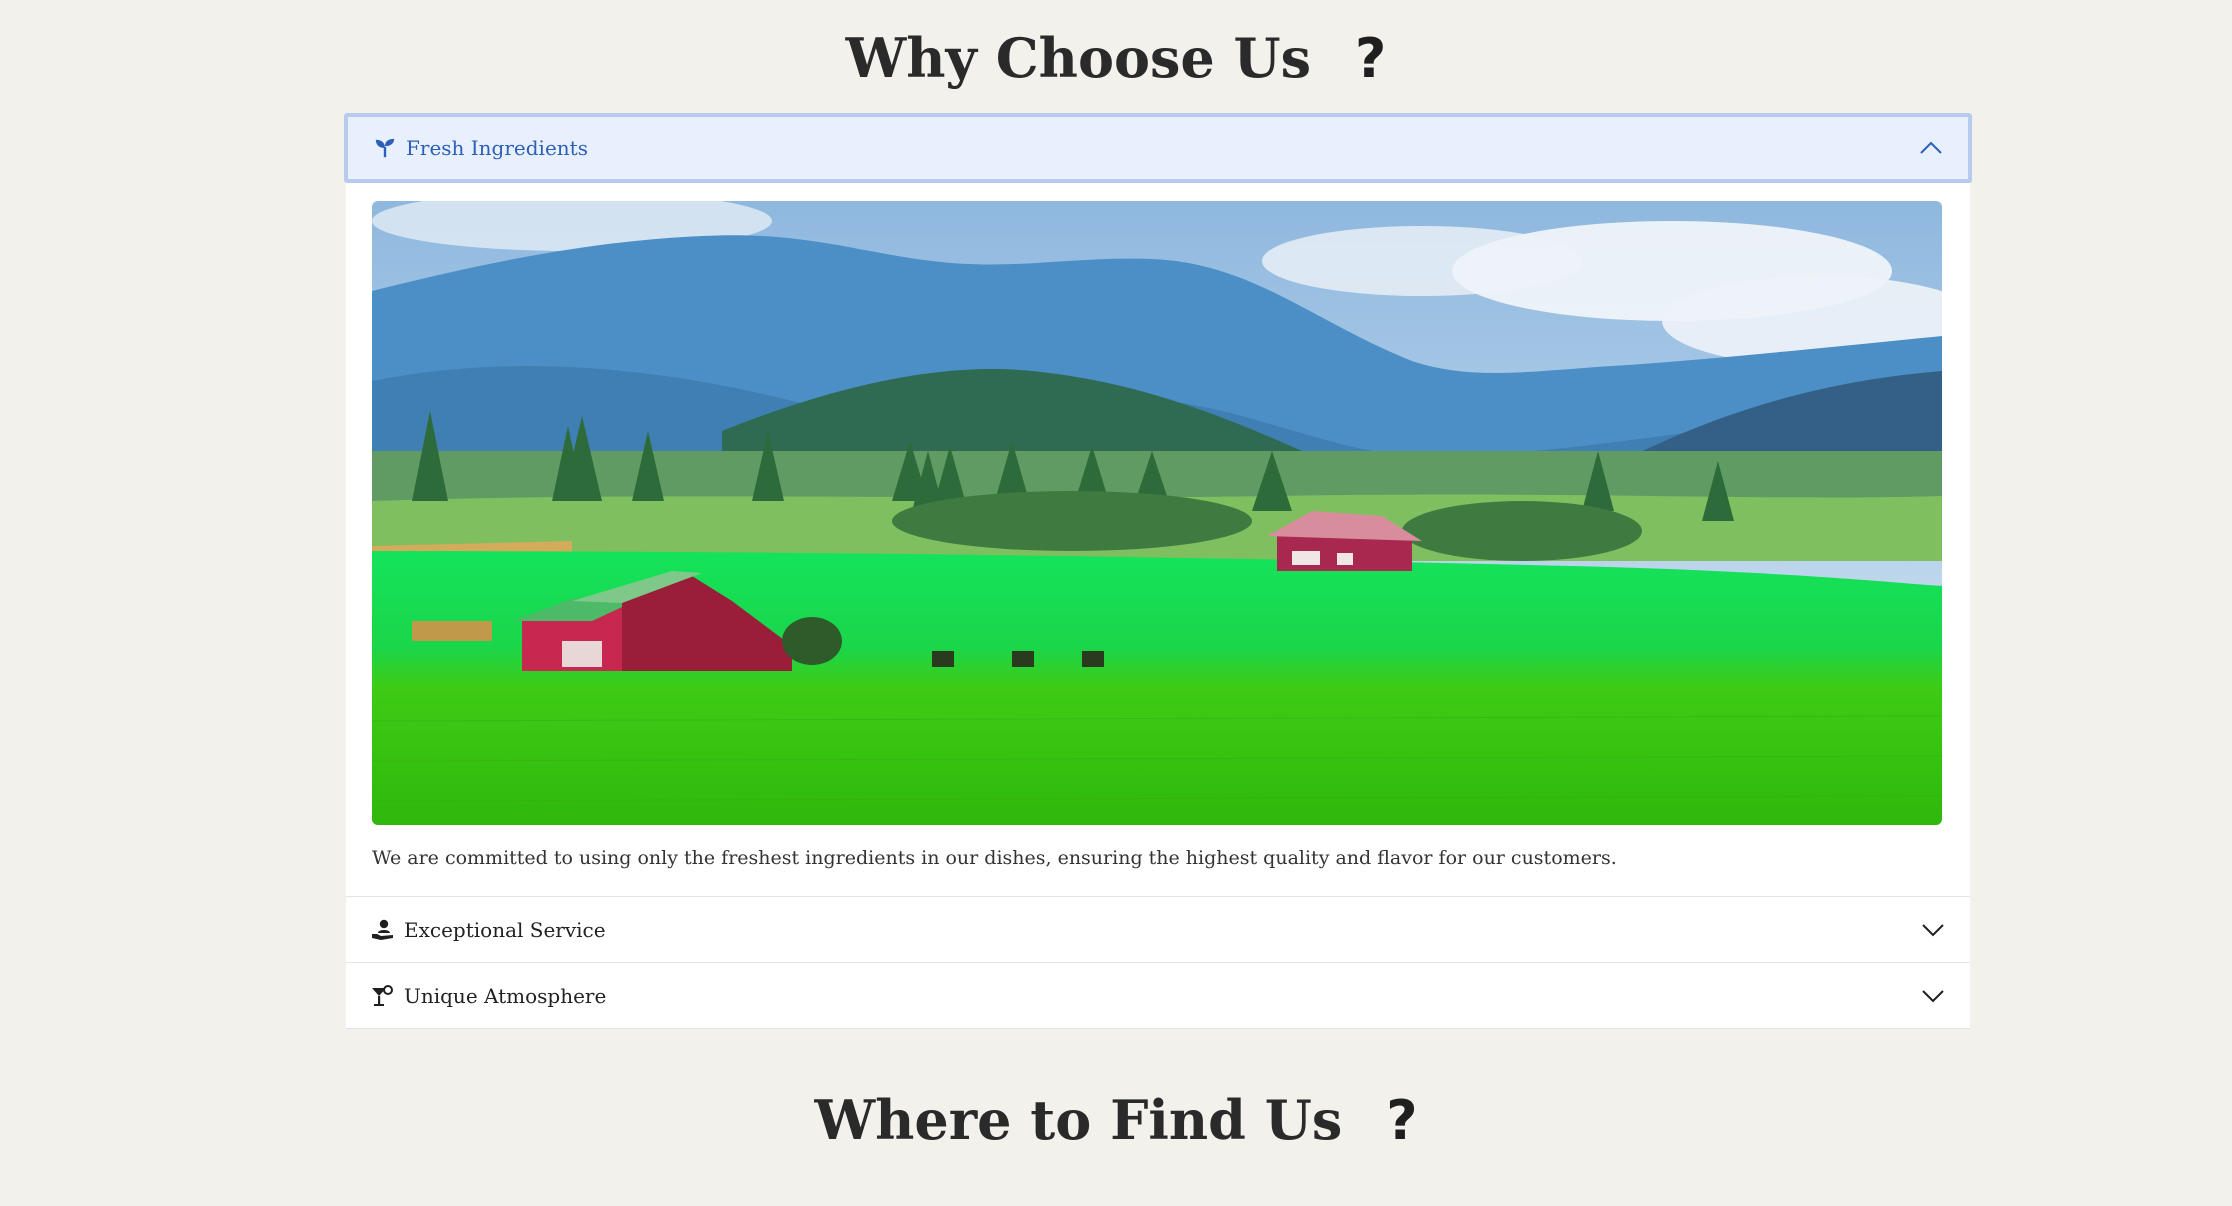 This screenshot has height=1206, width=2232. I want to click on accordion-header-exceptional-service: Exceptional Service, so click(1158, 930).